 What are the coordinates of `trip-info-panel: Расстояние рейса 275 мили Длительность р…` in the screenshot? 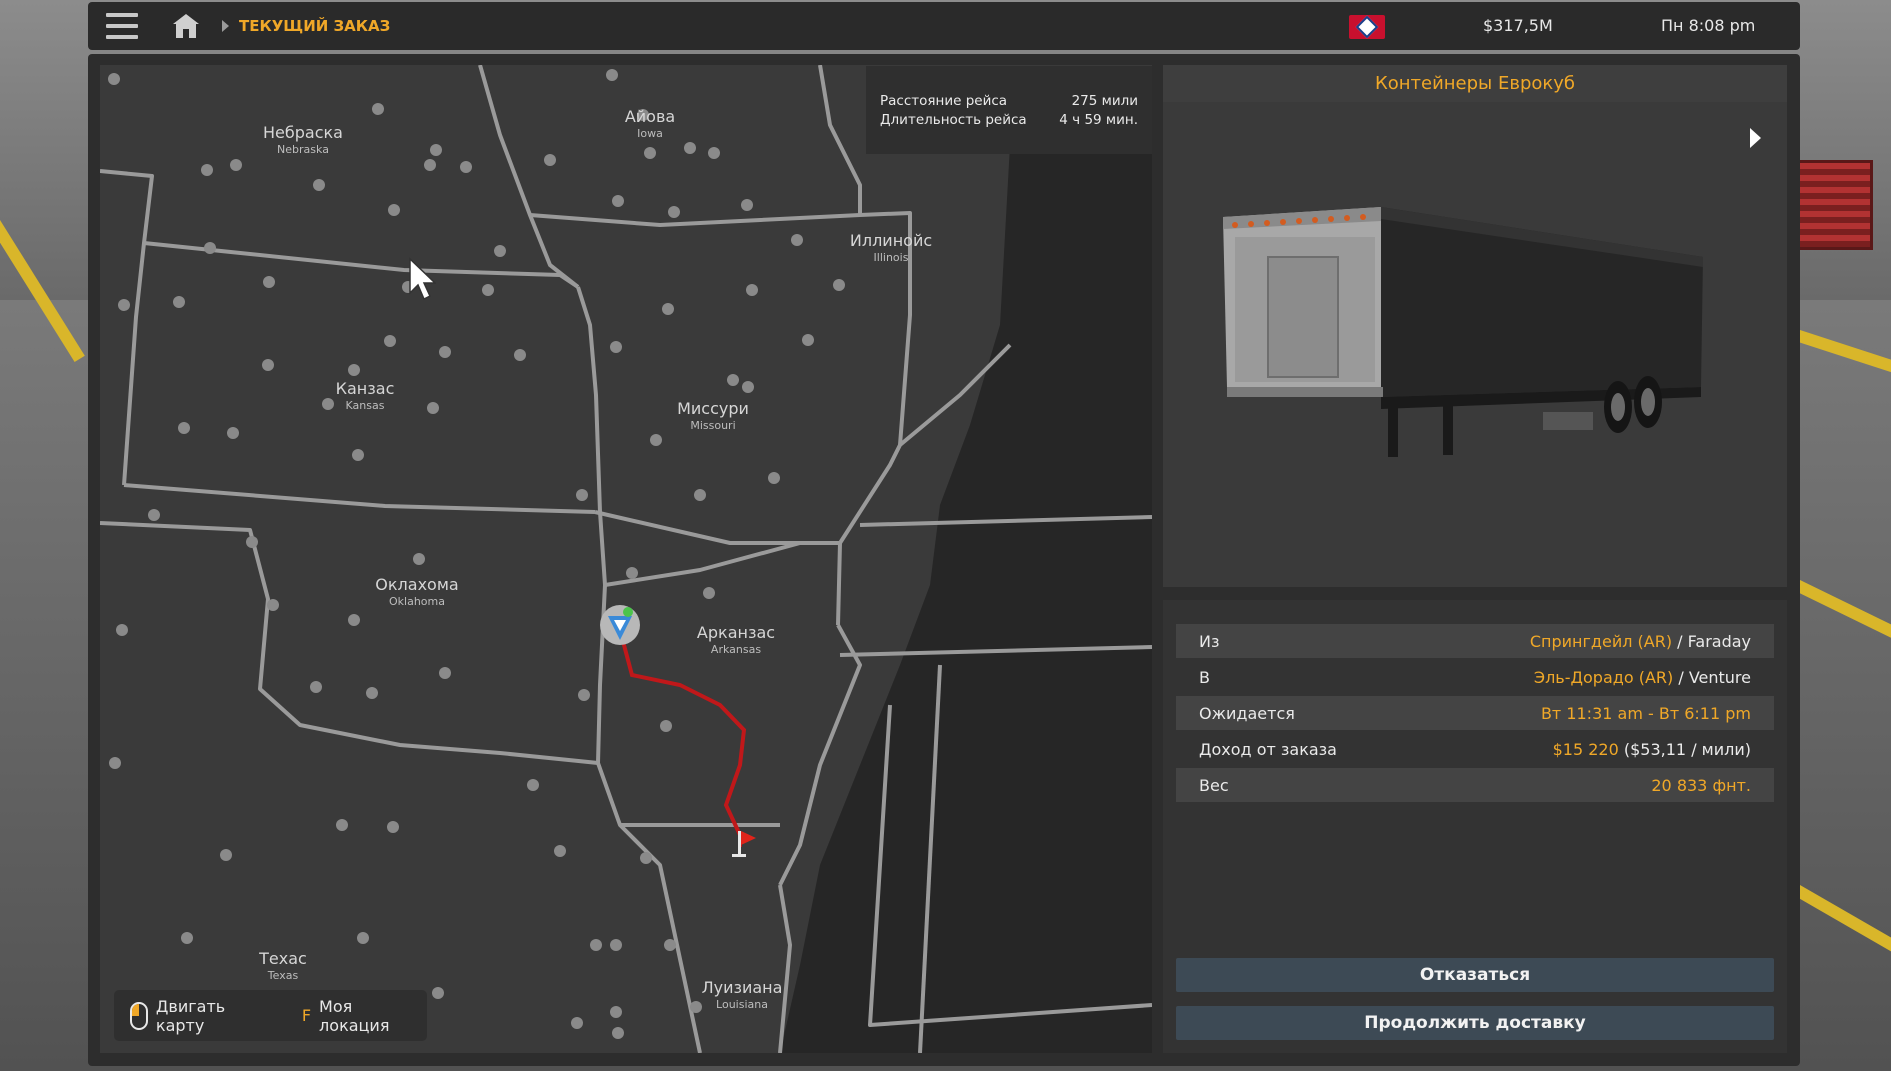 It's located at (1009, 110).